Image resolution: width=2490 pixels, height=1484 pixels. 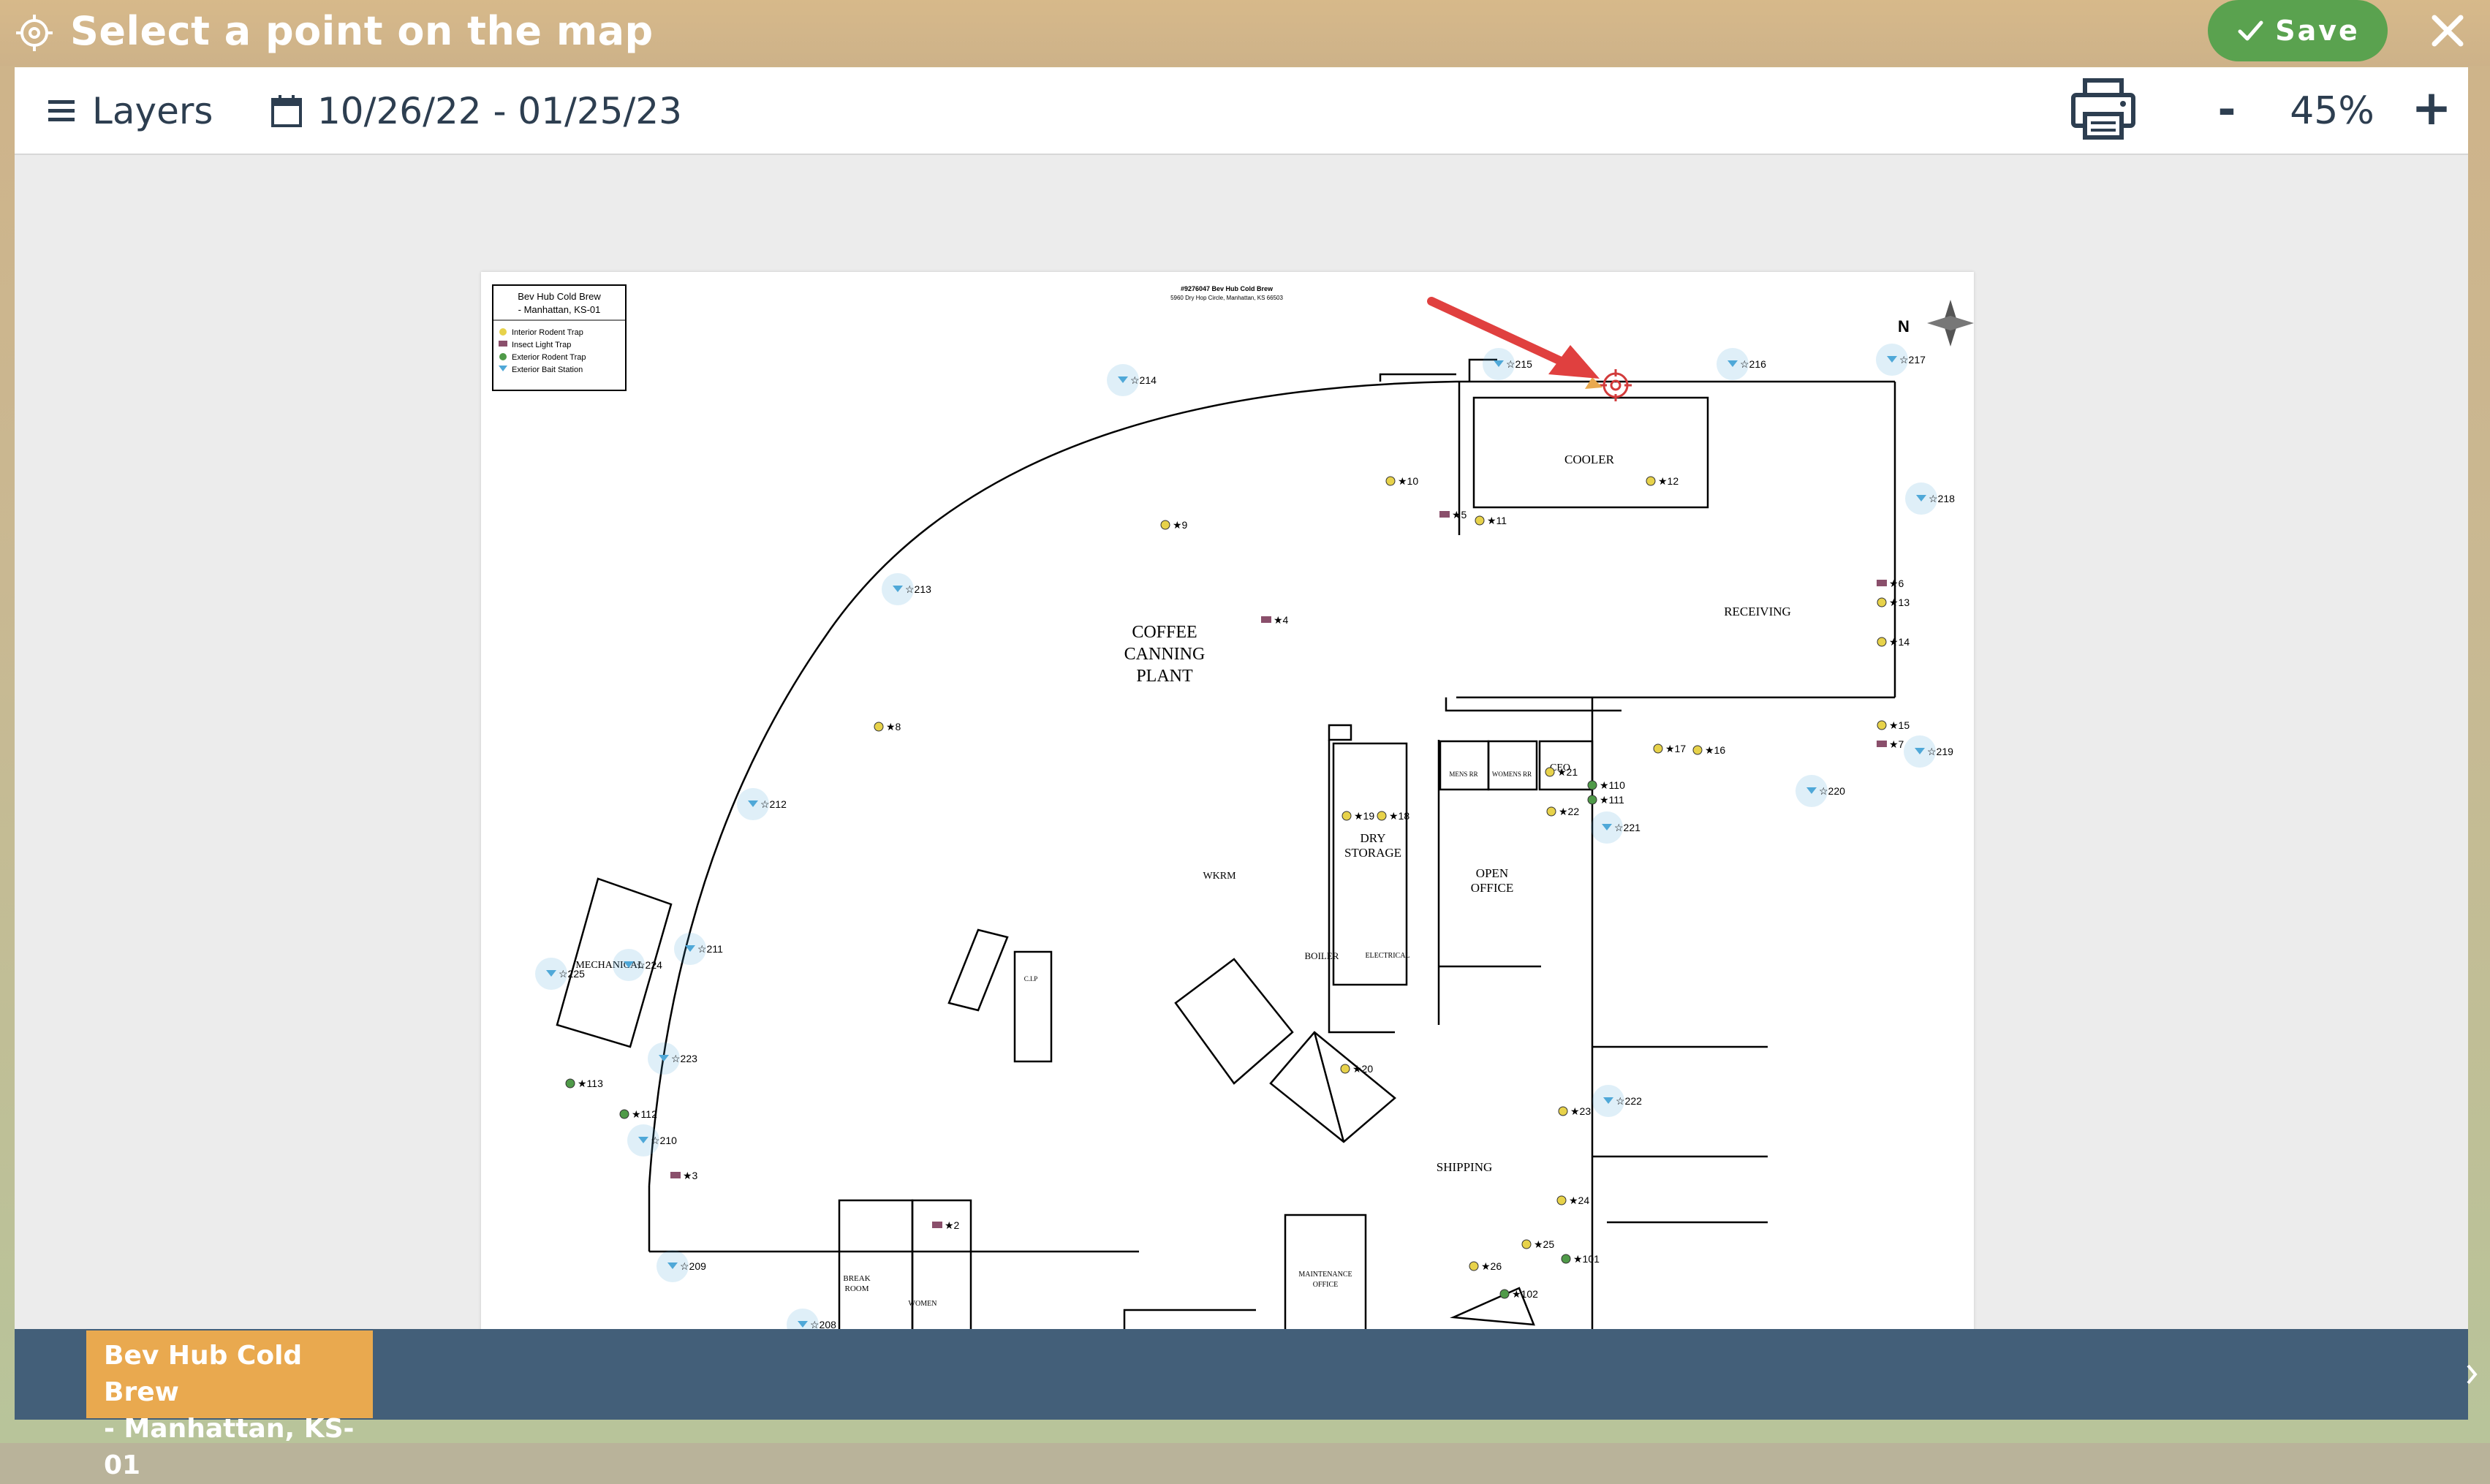 What do you see at coordinates (1617, 1101) in the screenshot?
I see `device-marker-222: ☆222` at bounding box center [1617, 1101].